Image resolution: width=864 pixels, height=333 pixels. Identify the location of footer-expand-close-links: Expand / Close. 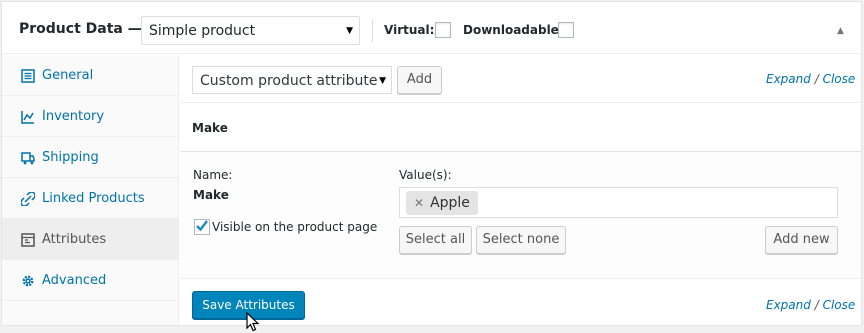
(810, 305).